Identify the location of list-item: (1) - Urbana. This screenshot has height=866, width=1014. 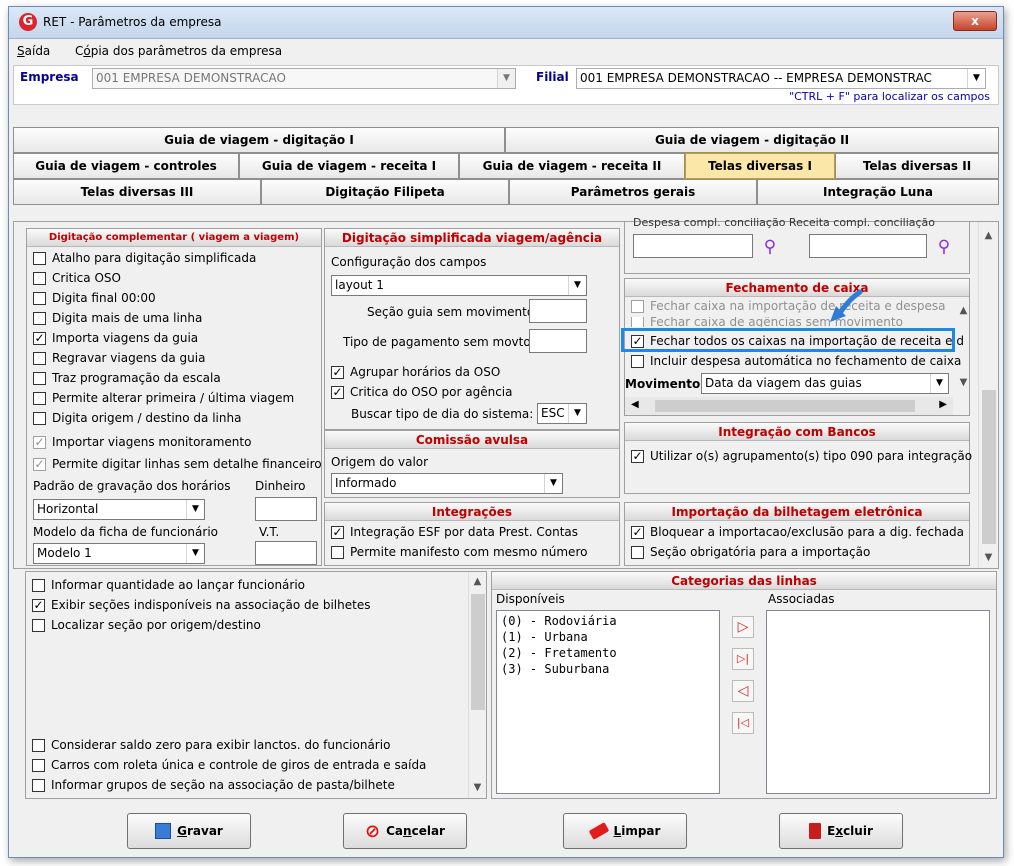
(608, 637).